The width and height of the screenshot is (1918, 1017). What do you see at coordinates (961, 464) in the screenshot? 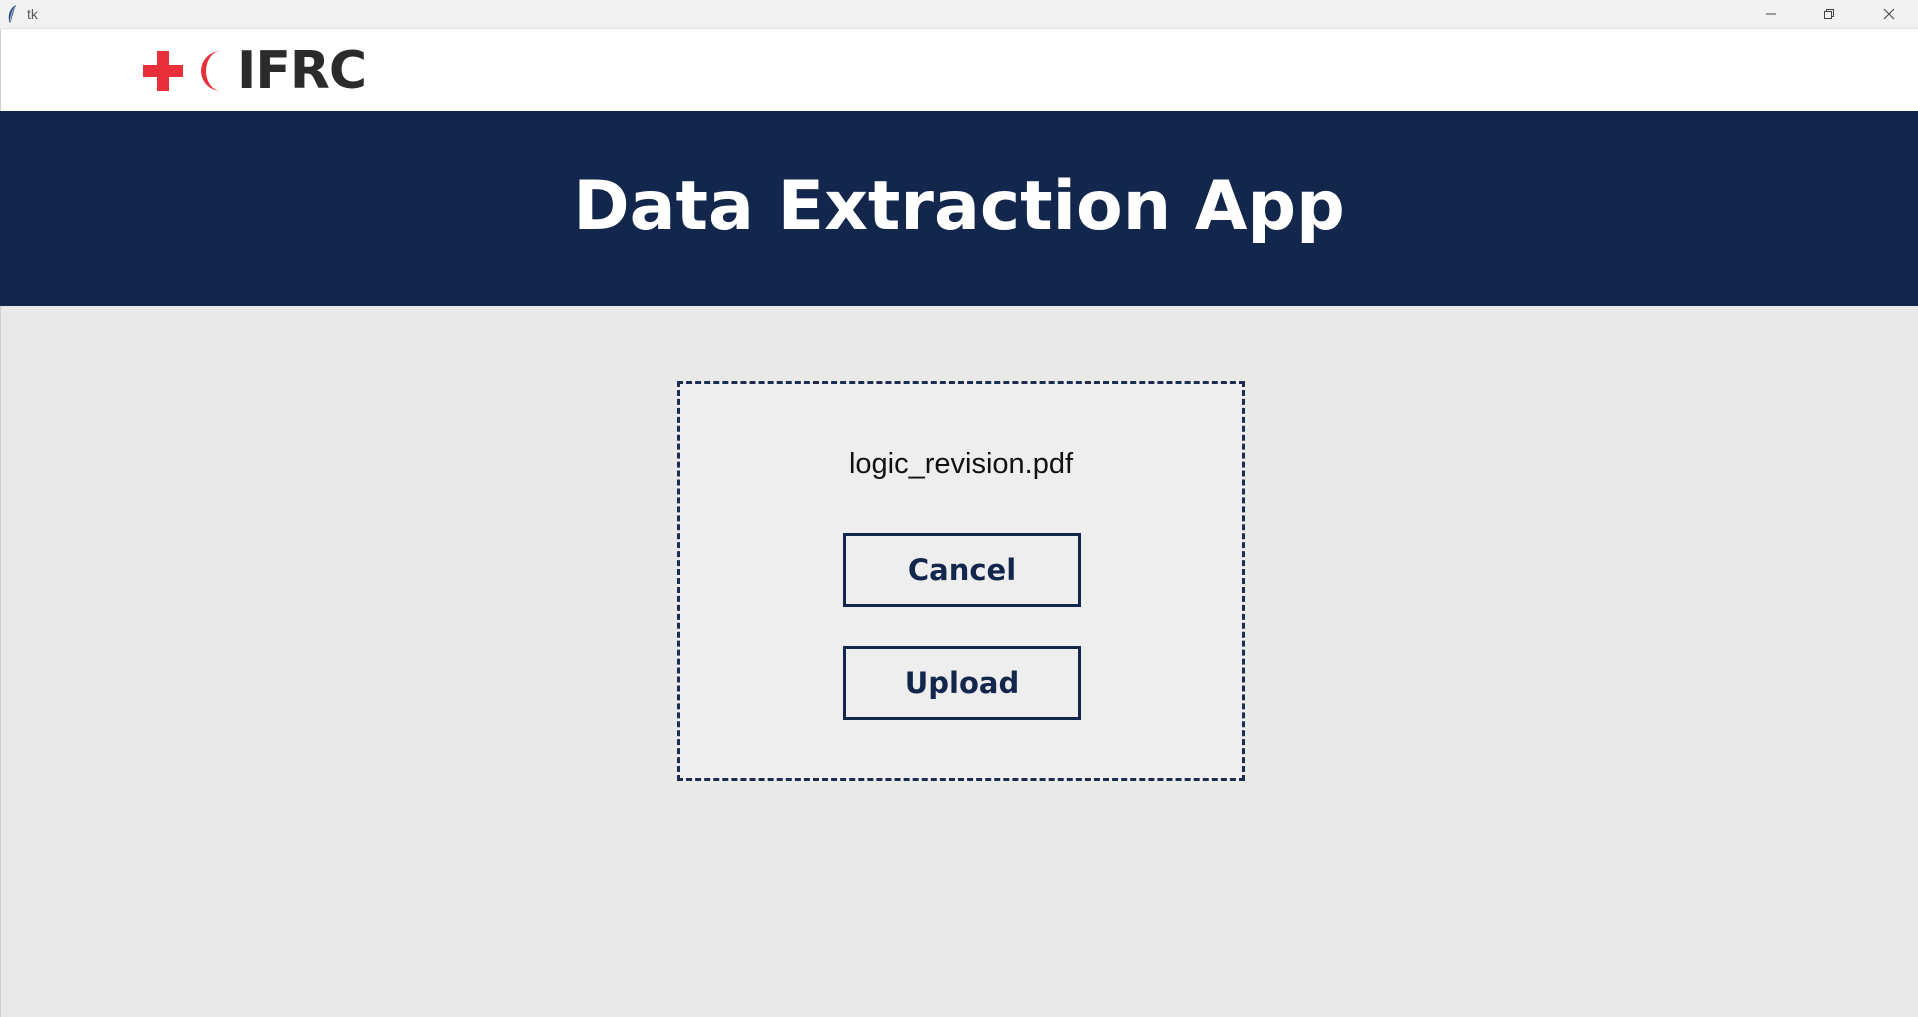
I see `selected-filename: logic_revision.pdf` at bounding box center [961, 464].